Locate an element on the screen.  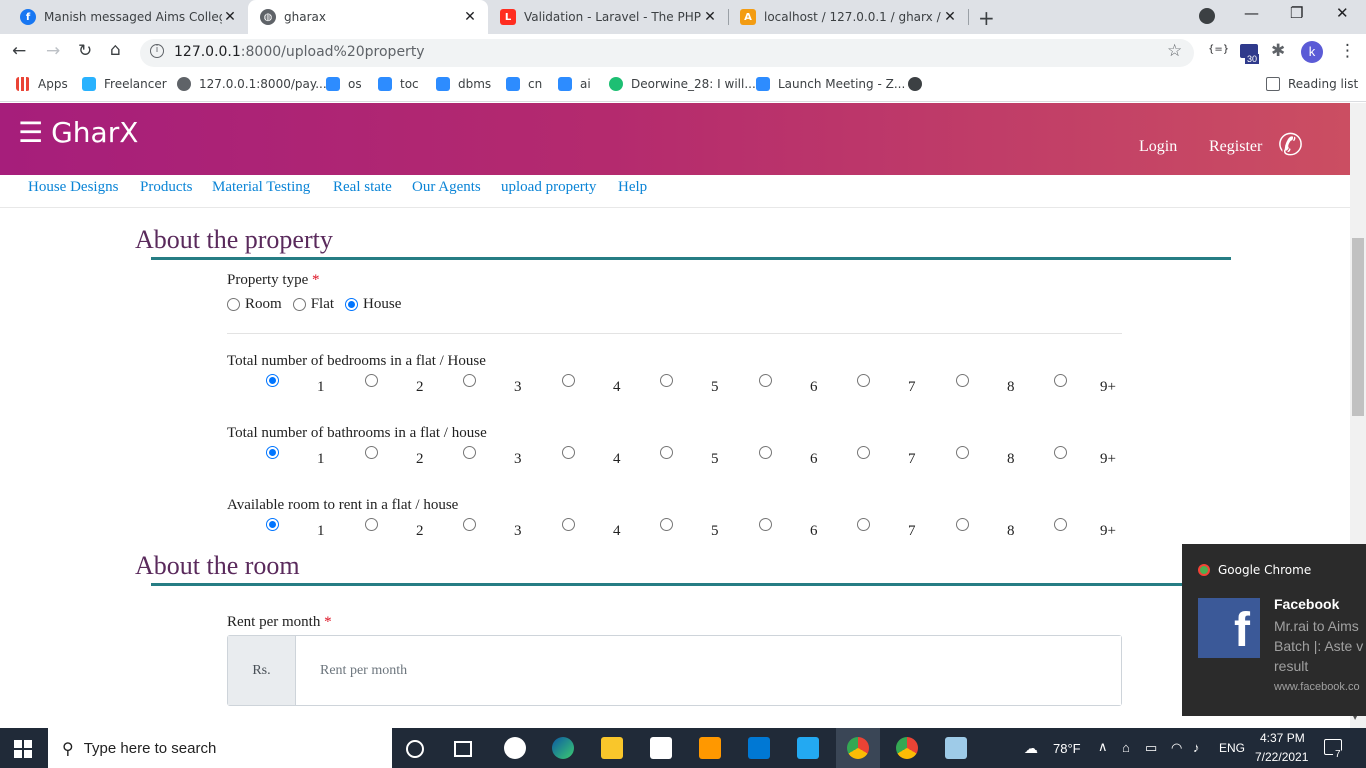
mail-icon is located at coordinates (759, 748).